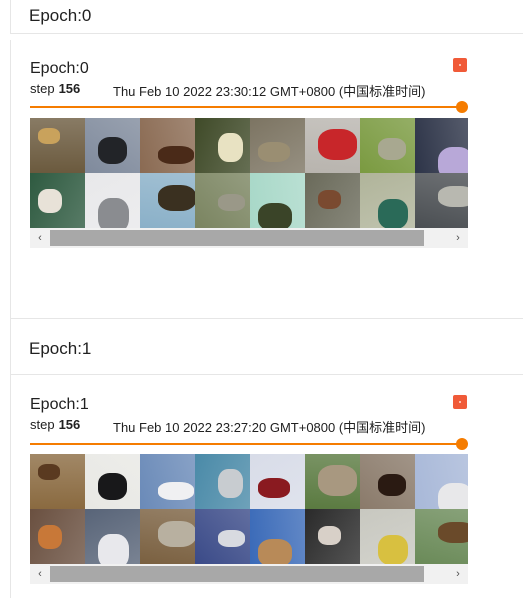  What do you see at coordinates (60, 348) in the screenshot?
I see `section-title: Epoch:1` at bounding box center [60, 348].